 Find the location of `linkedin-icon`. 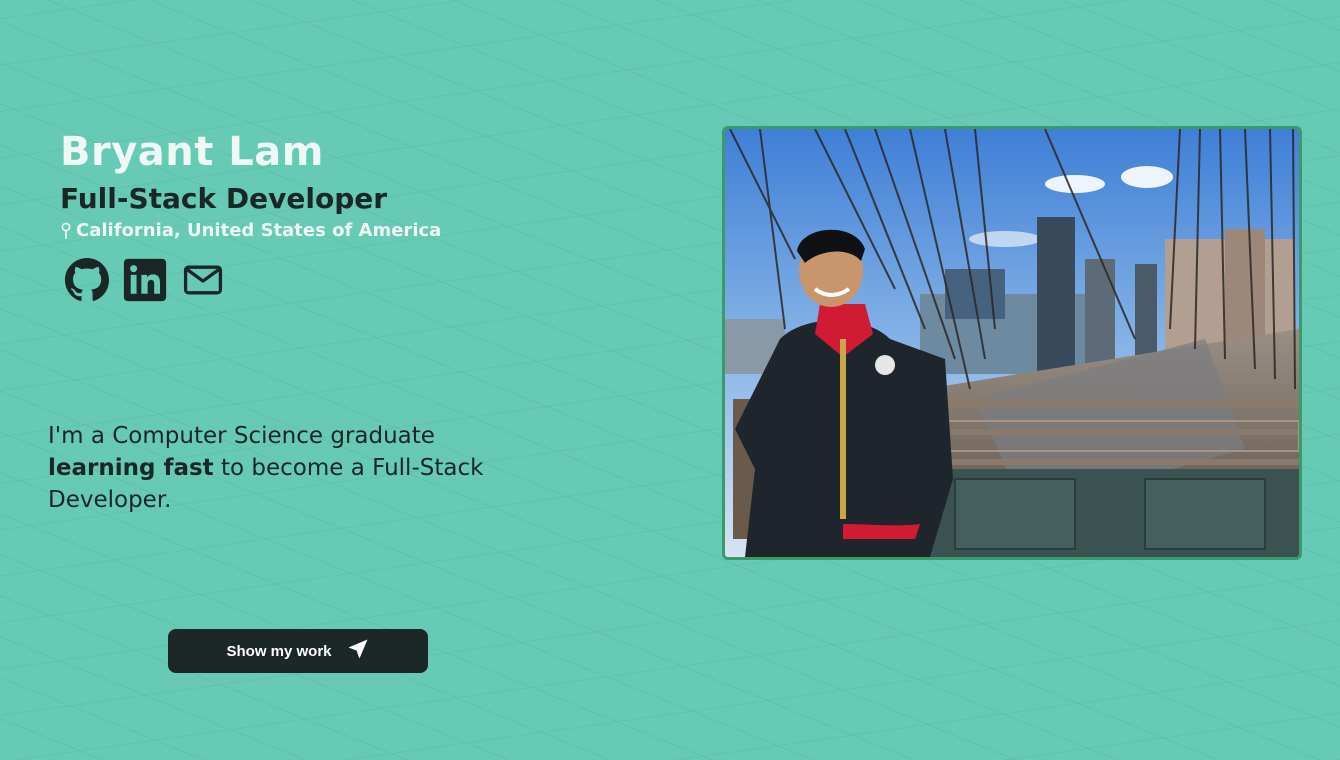

linkedin-icon is located at coordinates (145, 282).